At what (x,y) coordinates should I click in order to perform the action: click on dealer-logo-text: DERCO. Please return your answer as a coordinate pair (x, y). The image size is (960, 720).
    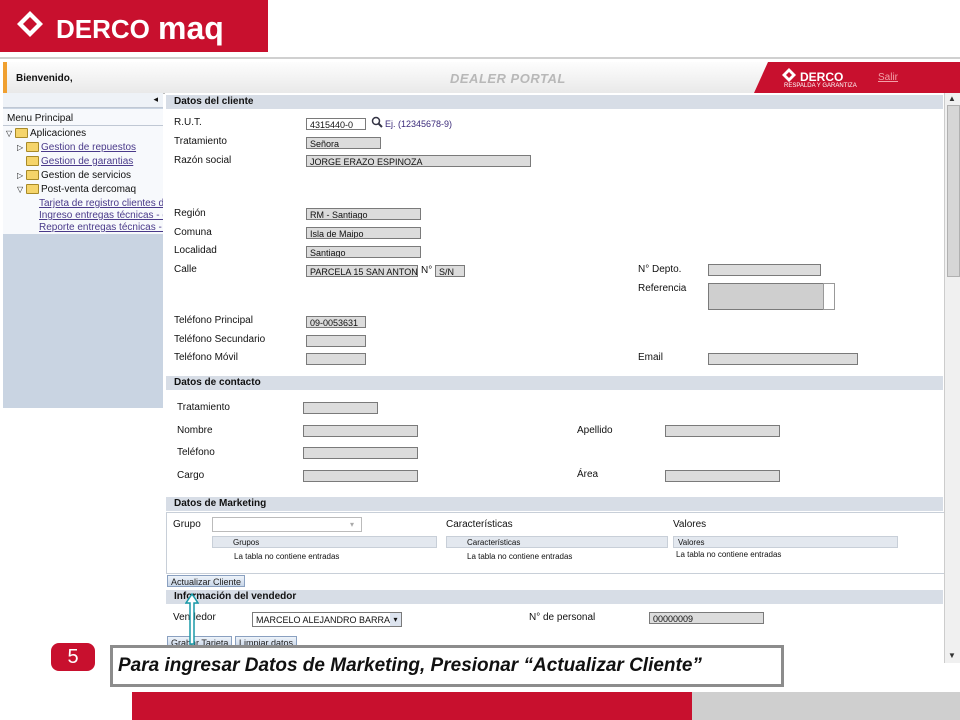
    Looking at the image, I should click on (822, 77).